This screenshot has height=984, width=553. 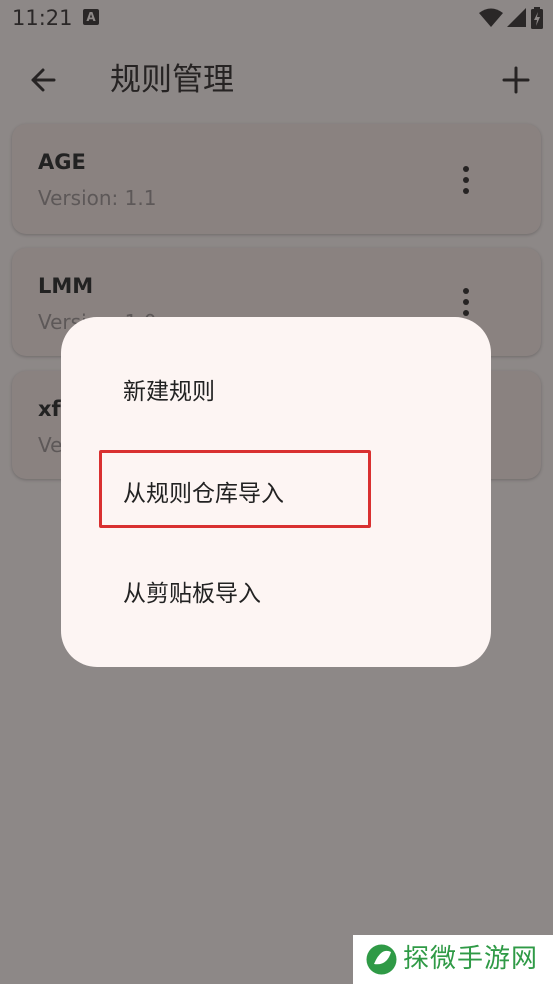 I want to click on rule-version: Ve, so click(x=50, y=445).